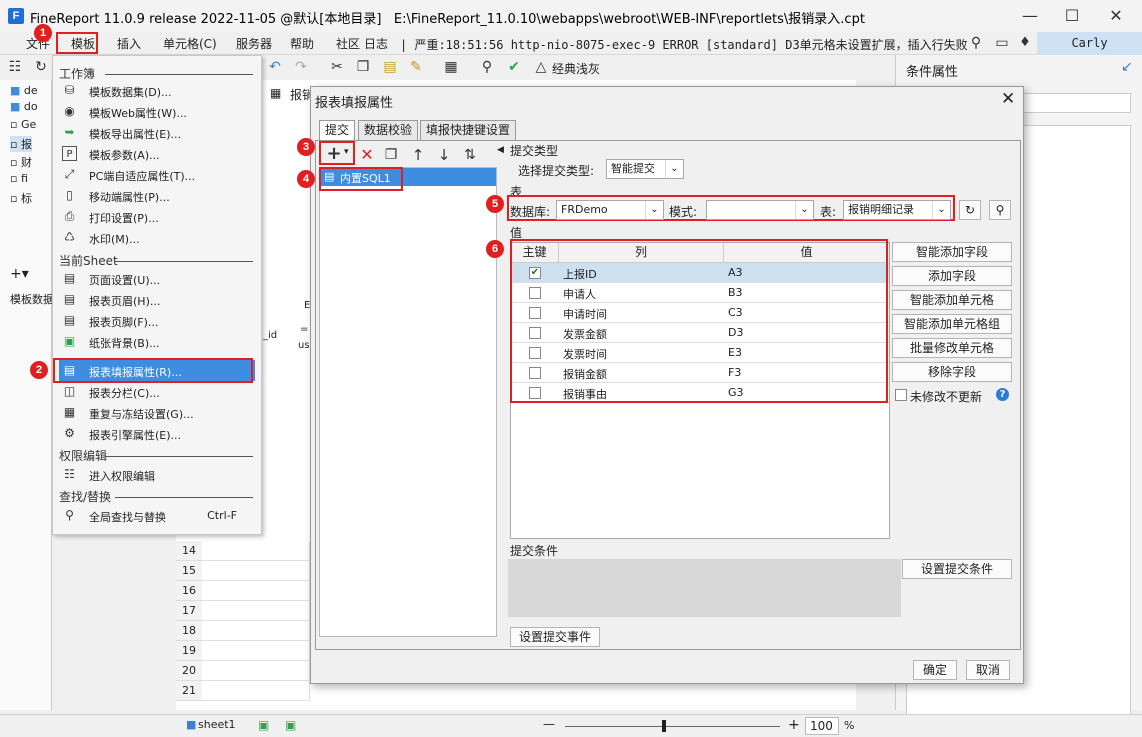 The image size is (1142, 737). Describe the element at coordinates (897, 210) in the screenshot. I see `table-select: 报销明细记录 ⌄` at that location.